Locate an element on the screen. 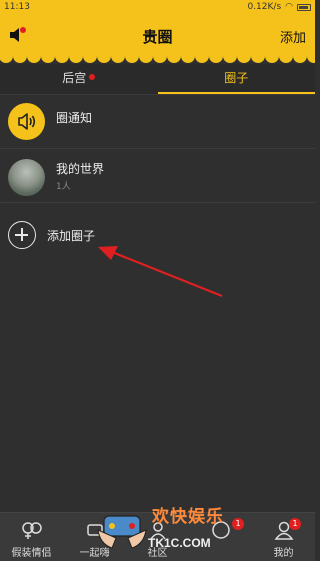 The width and height of the screenshot is (320, 561). watermark: 欢快娱乐 TK1C.COM is located at coordinates (165, 528).